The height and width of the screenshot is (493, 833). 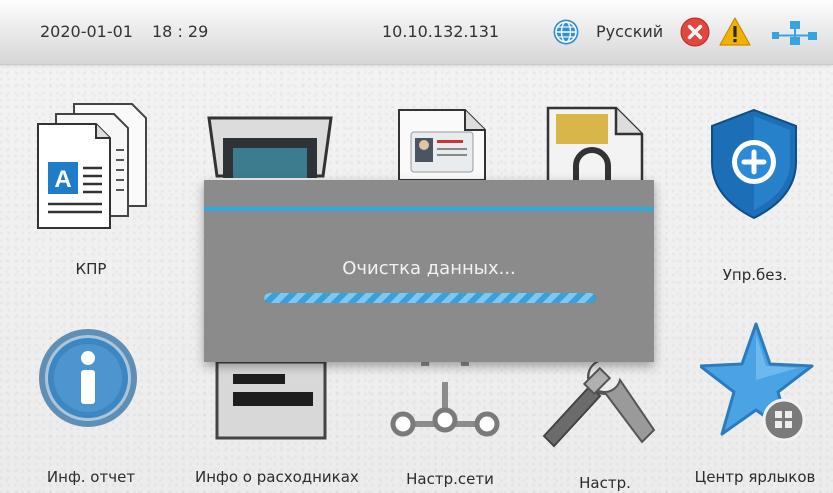 What do you see at coordinates (599, 403) in the screenshot?
I see `tools-icon` at bounding box center [599, 403].